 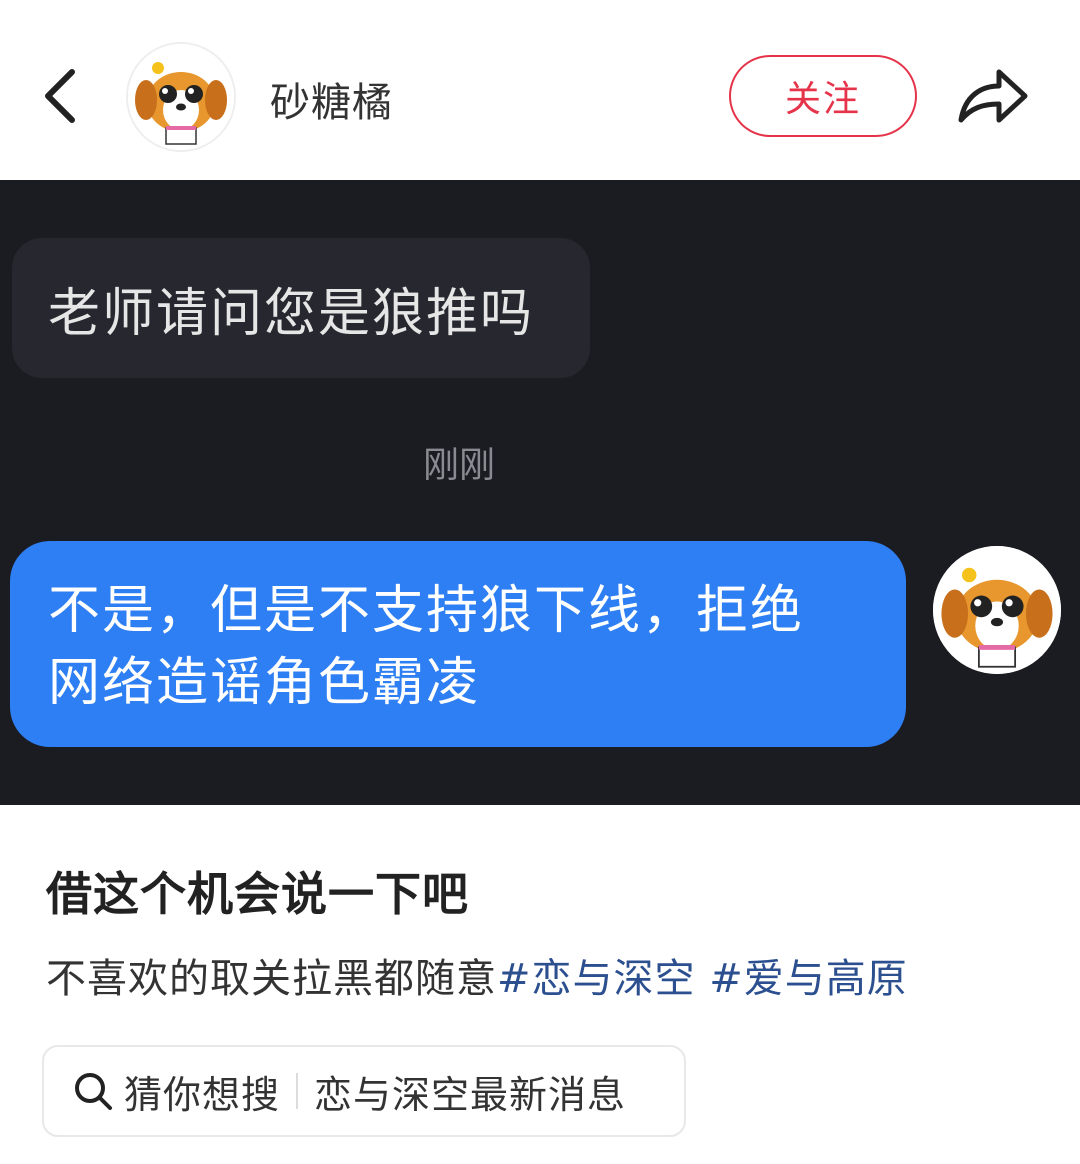 I want to click on author-avatar, so click(x=181, y=97).